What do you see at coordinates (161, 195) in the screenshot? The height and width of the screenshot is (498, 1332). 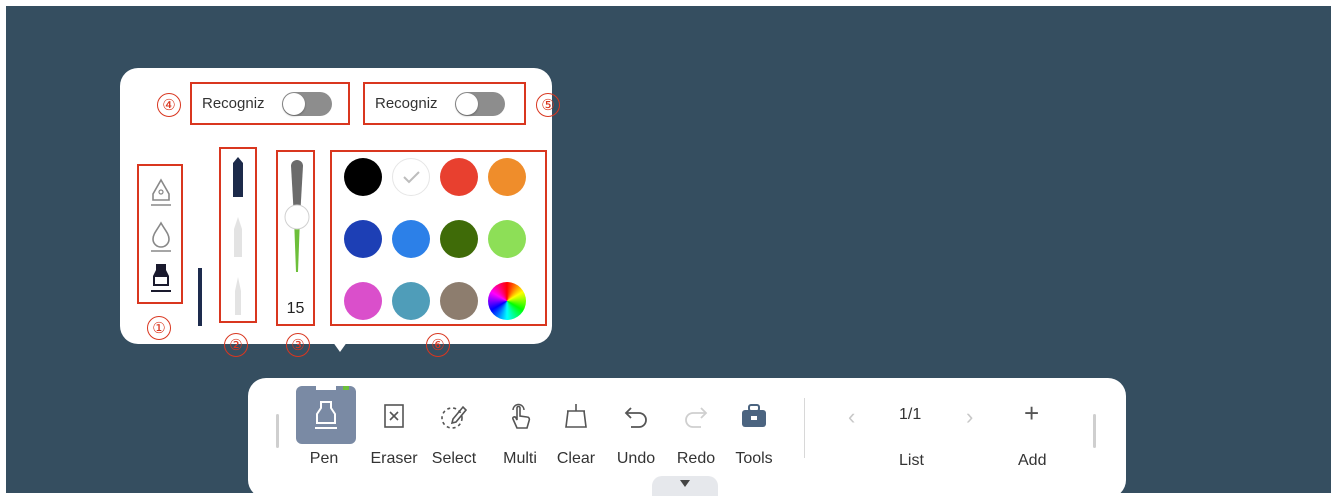 I see `fountain-pen-icon` at bounding box center [161, 195].